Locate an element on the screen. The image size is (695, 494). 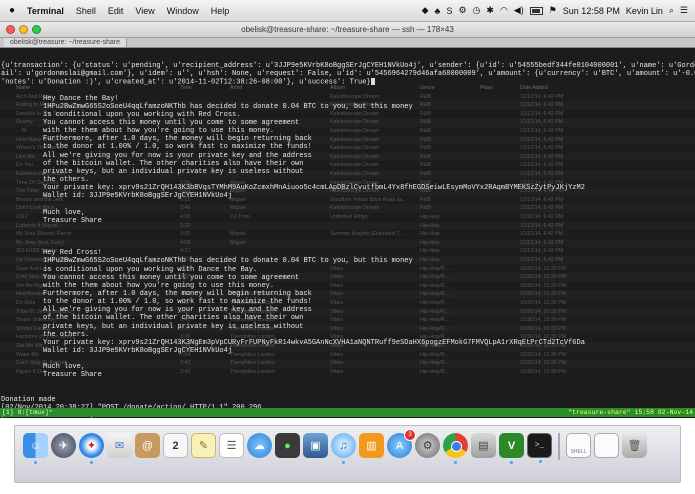
bluetooth-icon: ✱ is located at coordinates (490, 10).